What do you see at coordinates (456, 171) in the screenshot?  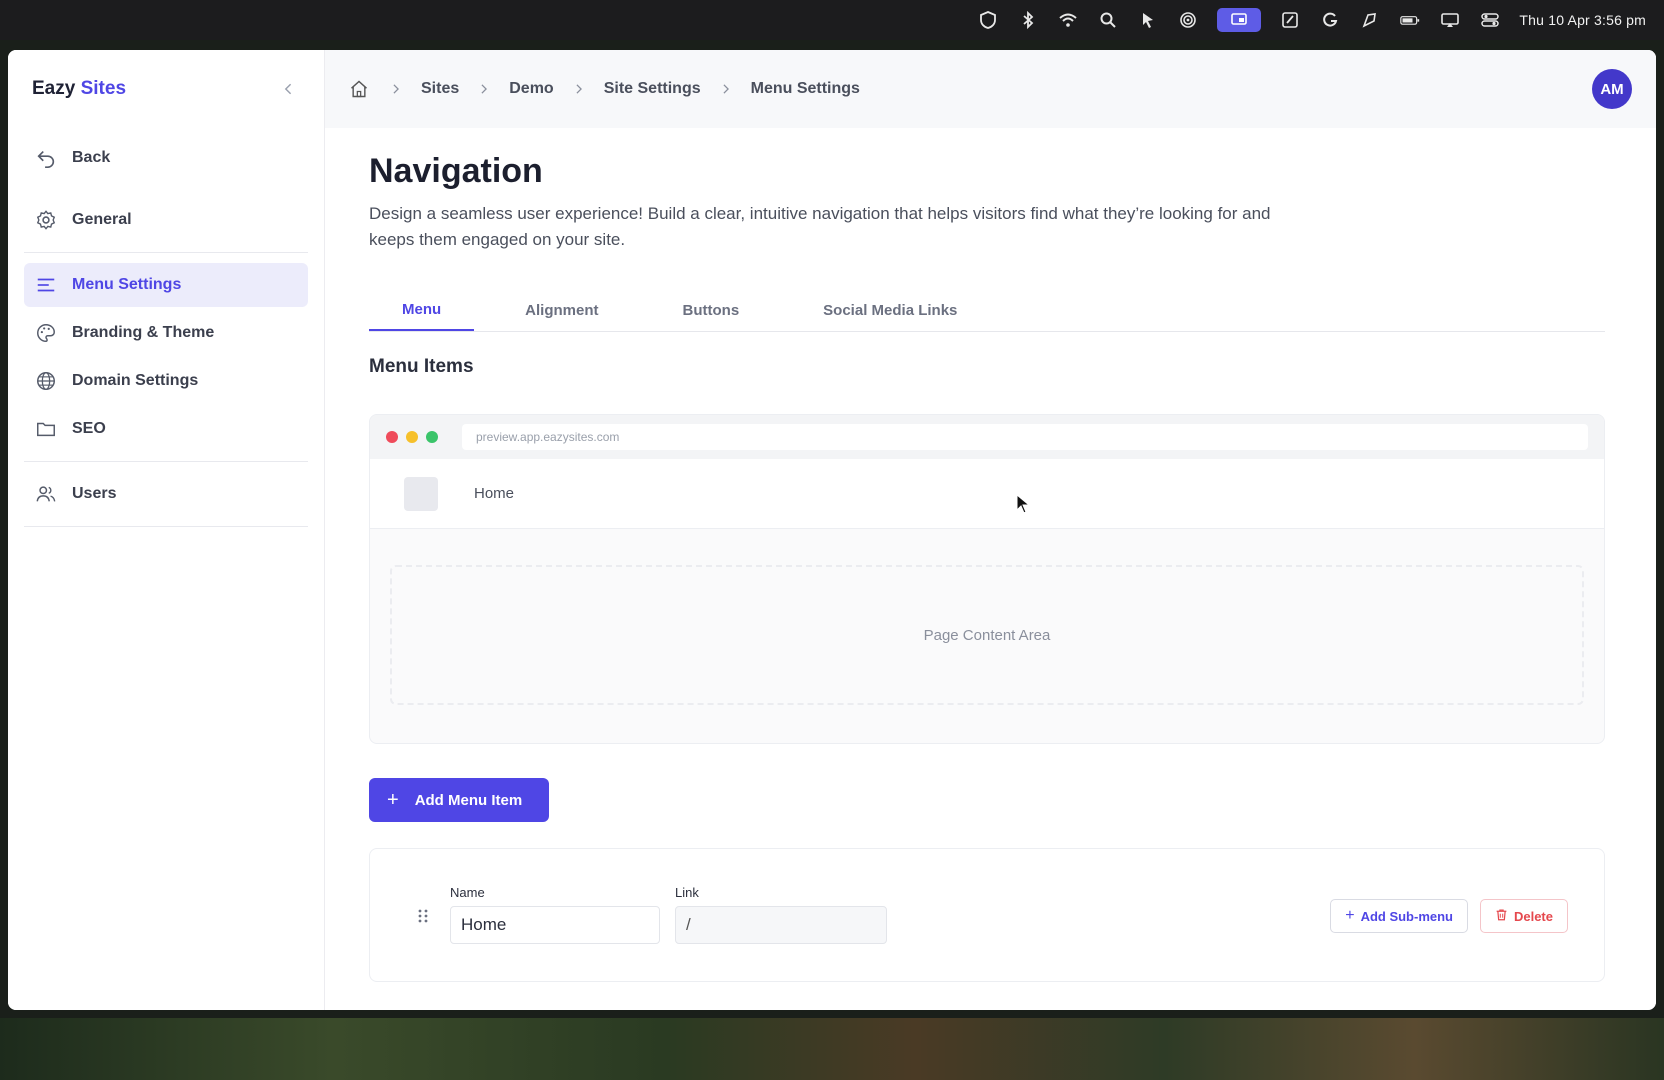 I see `page-title: Navigation` at bounding box center [456, 171].